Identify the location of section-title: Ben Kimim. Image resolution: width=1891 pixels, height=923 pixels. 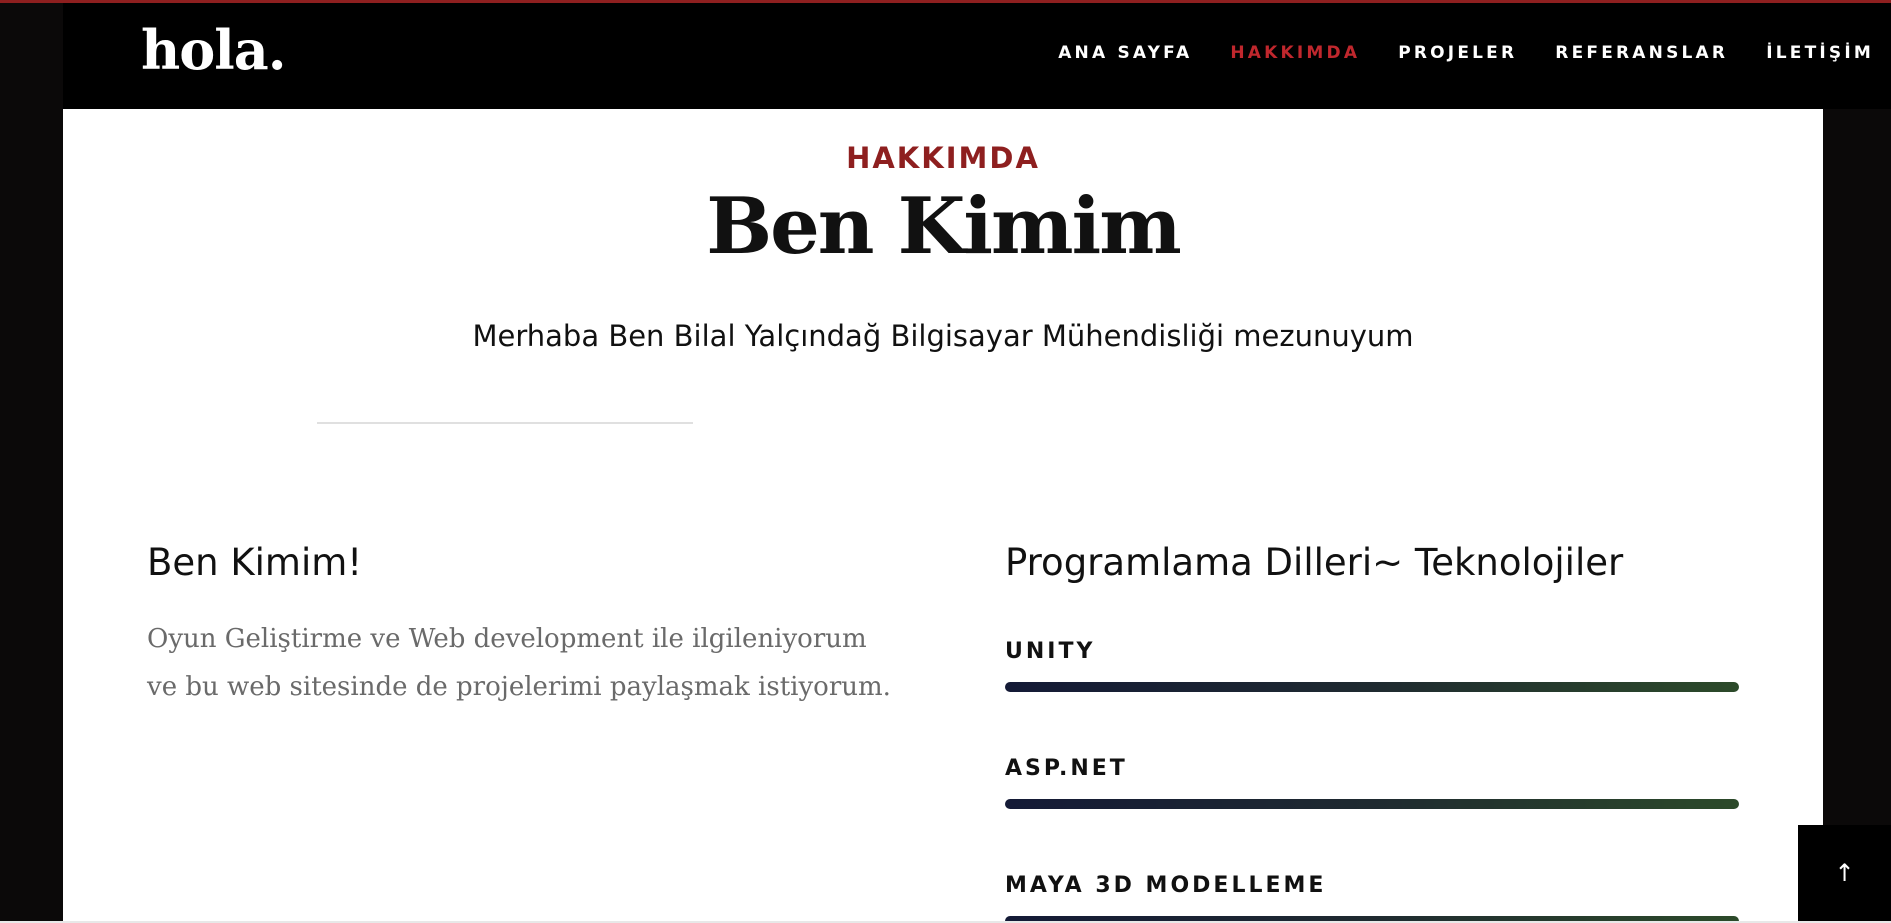
(944, 226).